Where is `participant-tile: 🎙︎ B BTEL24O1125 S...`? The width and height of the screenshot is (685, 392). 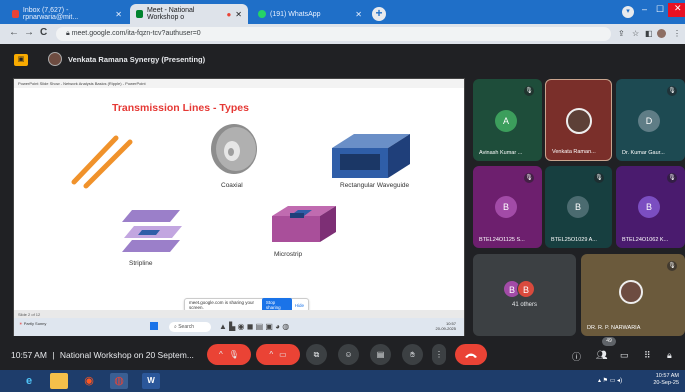
participant-tile: 🎙︎ B BTEL24O1125 S... is located at coordinates (507, 207).